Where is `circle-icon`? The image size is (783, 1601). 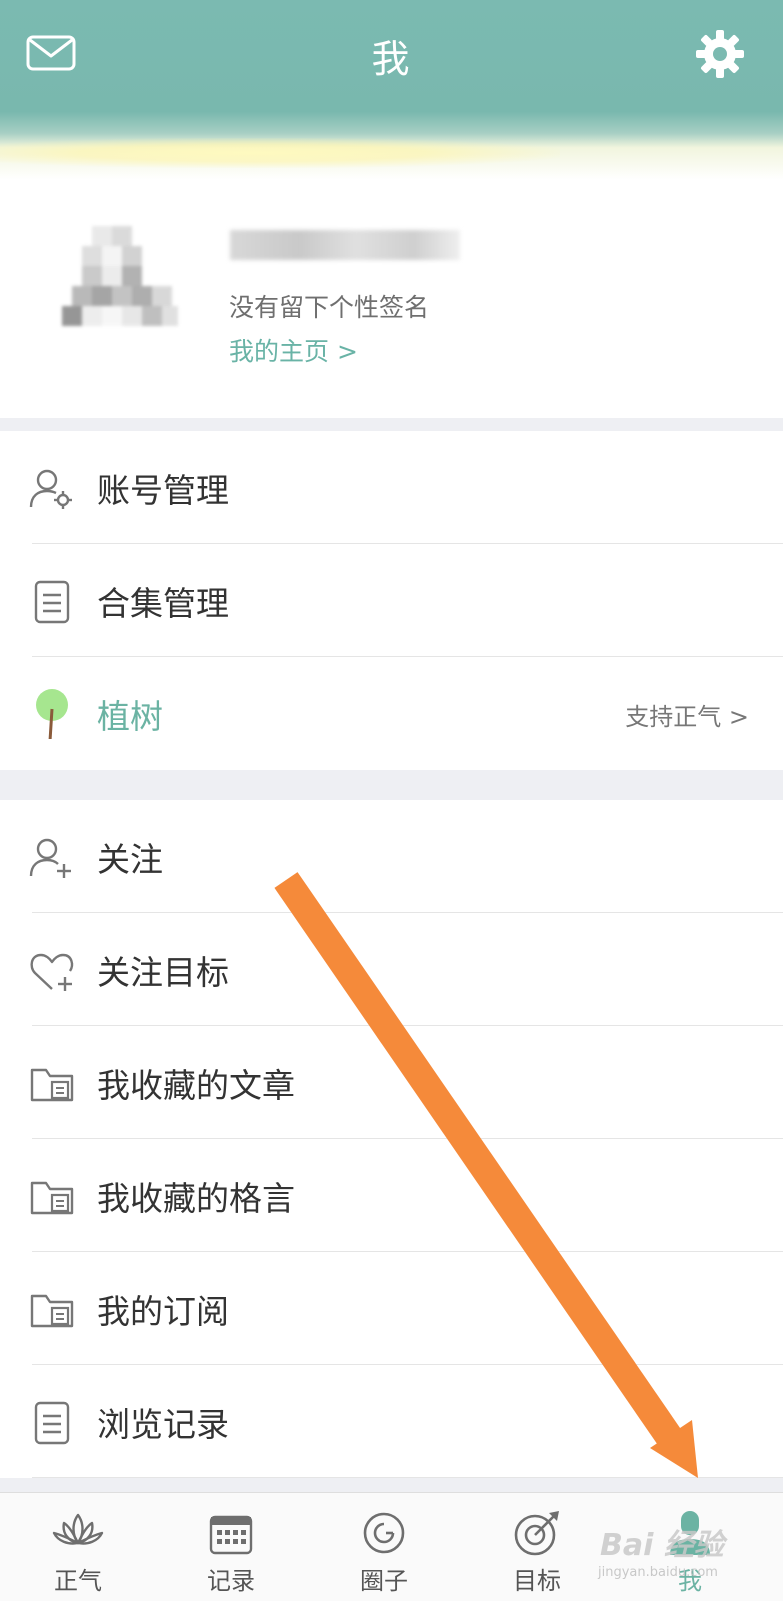 circle-icon is located at coordinates (384, 1533).